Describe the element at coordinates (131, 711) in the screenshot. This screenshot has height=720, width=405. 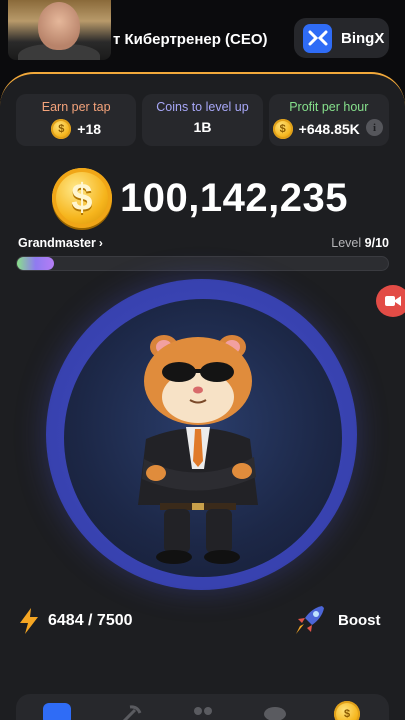
I see `nav-mine-icon` at that location.